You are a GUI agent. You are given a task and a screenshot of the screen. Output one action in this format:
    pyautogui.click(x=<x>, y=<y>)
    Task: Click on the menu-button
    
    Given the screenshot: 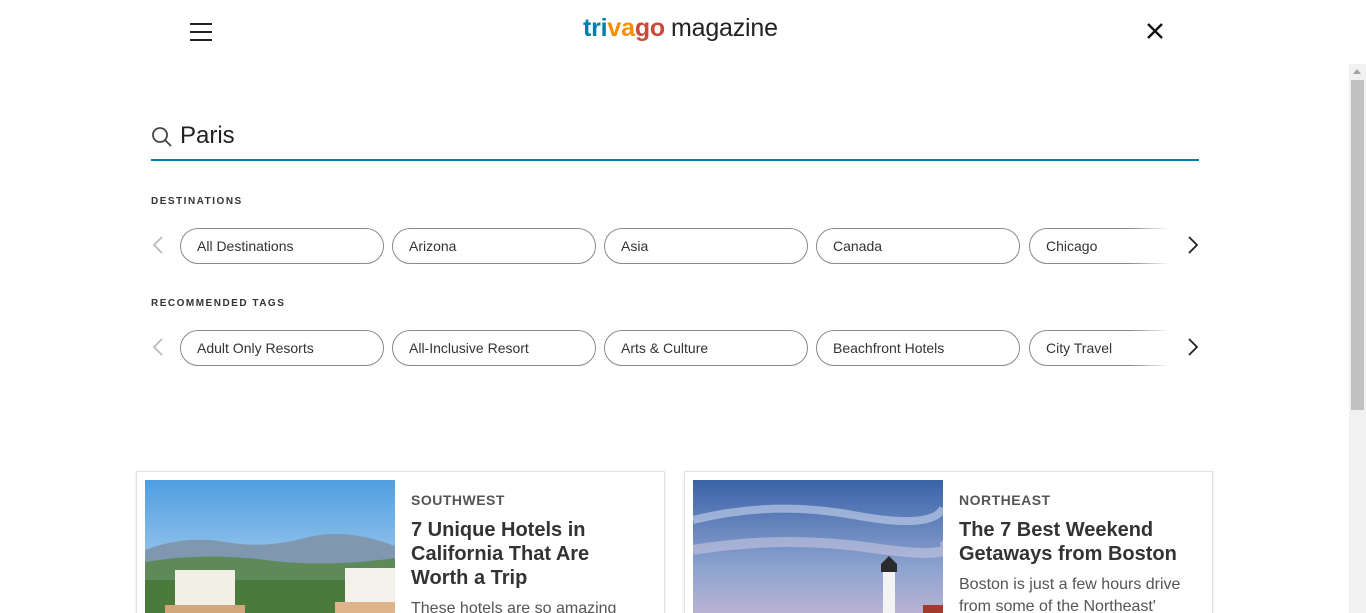 What is the action you would take?
    pyautogui.click(x=201, y=32)
    